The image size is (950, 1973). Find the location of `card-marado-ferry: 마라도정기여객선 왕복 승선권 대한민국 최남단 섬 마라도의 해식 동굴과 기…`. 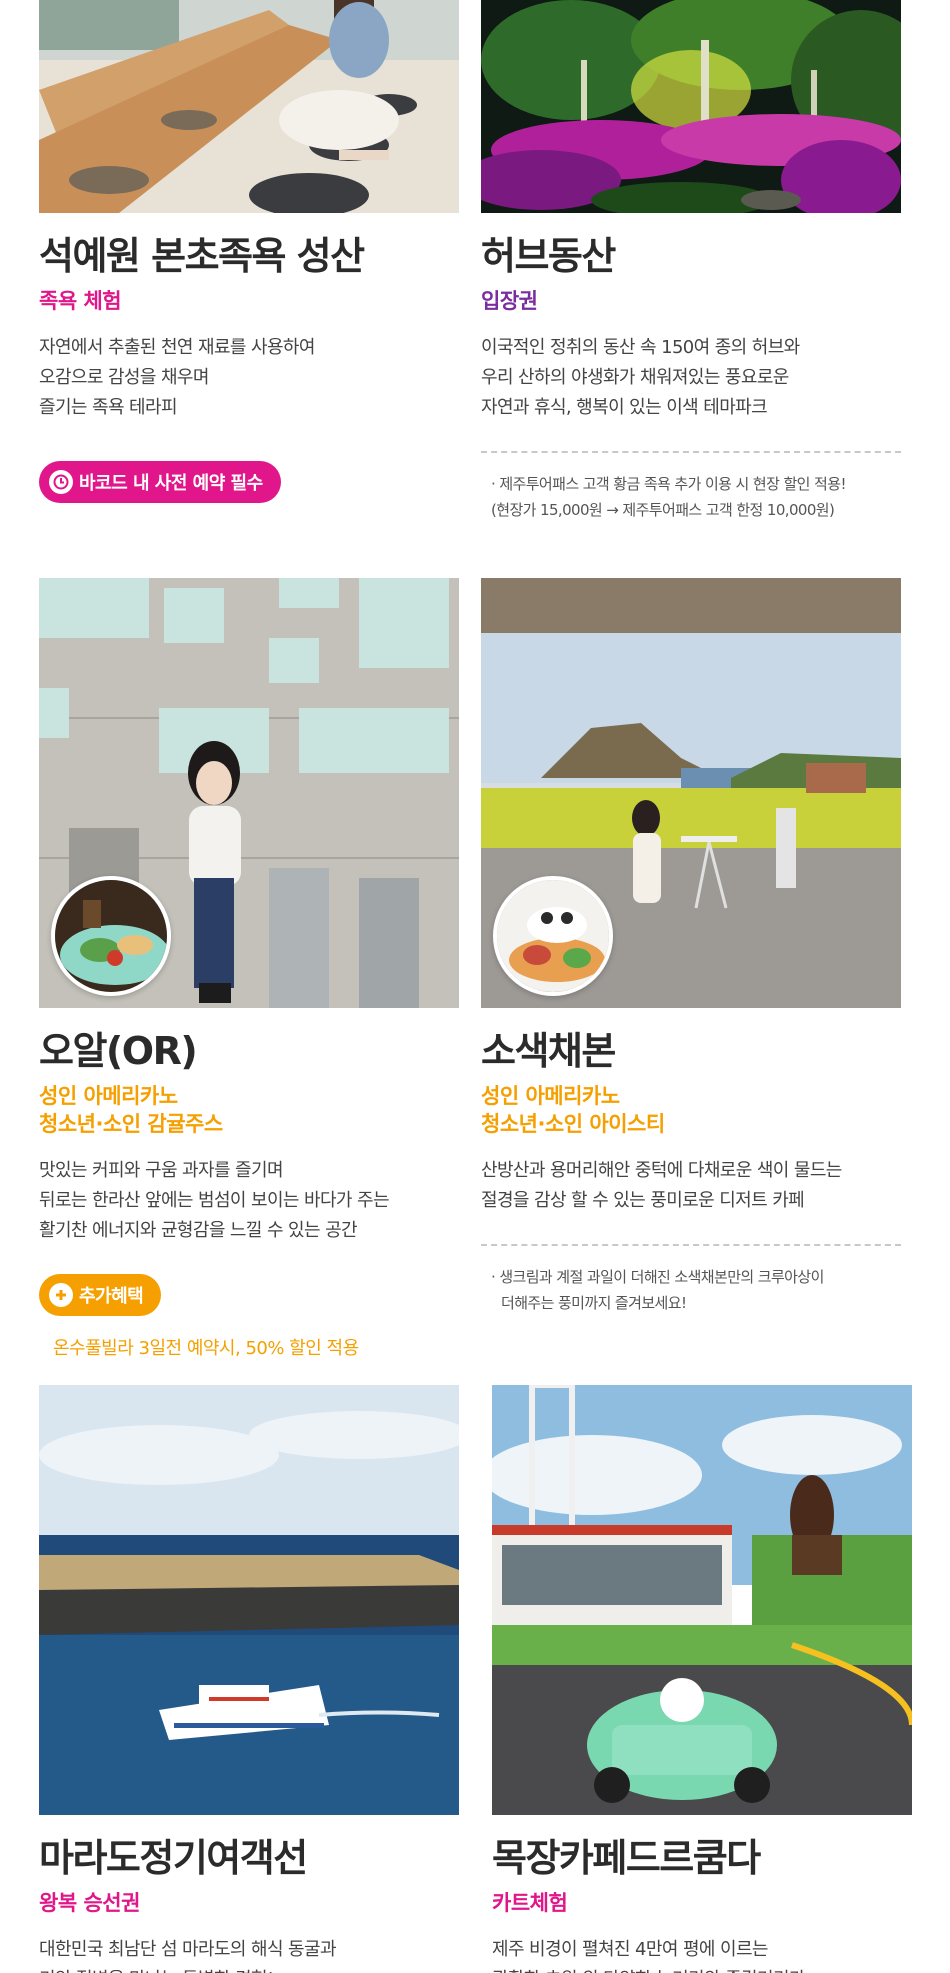

card-marado-ferry: 마라도정기여객선 왕복 승선권 대한민국 최남단 섬 마라도의 해식 동굴과 기… is located at coordinates (249, 1679).